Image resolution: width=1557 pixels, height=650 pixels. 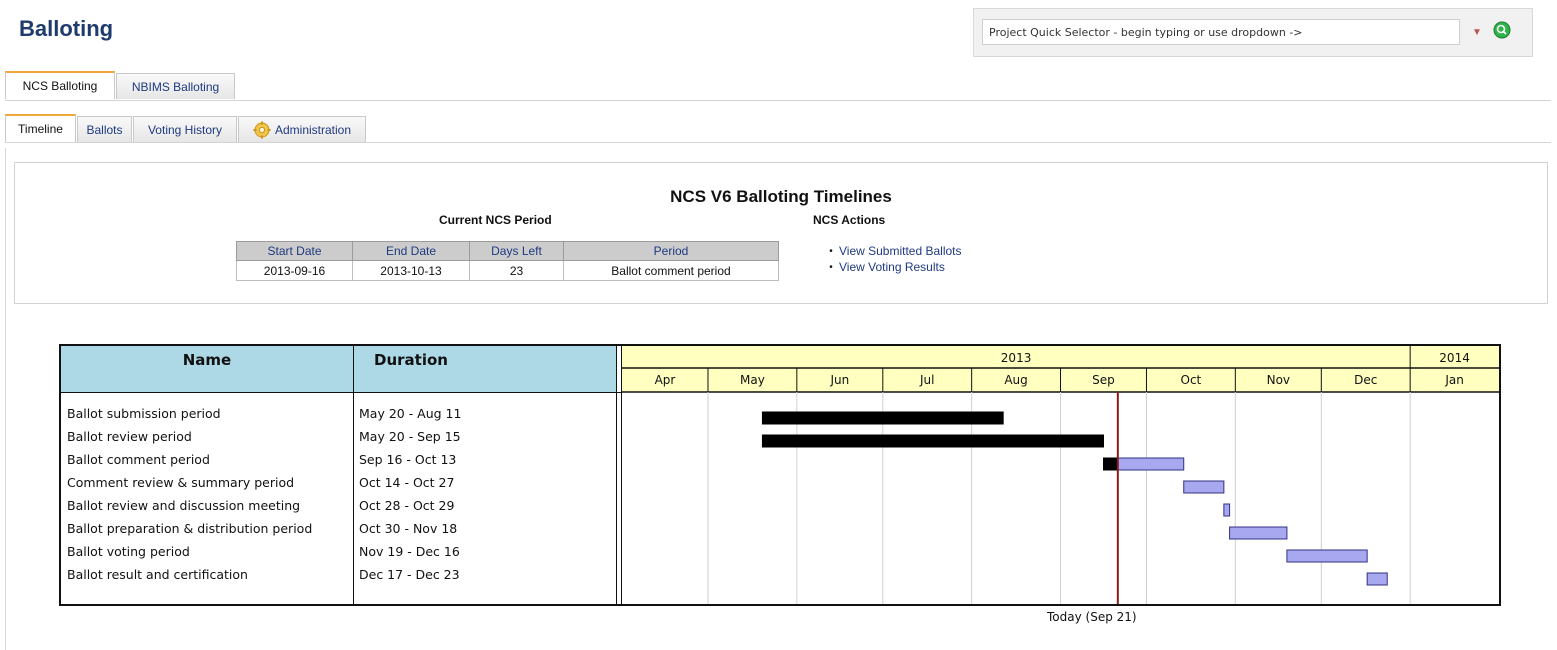 What do you see at coordinates (411, 251) in the screenshot?
I see `col-end-date: End Date` at bounding box center [411, 251].